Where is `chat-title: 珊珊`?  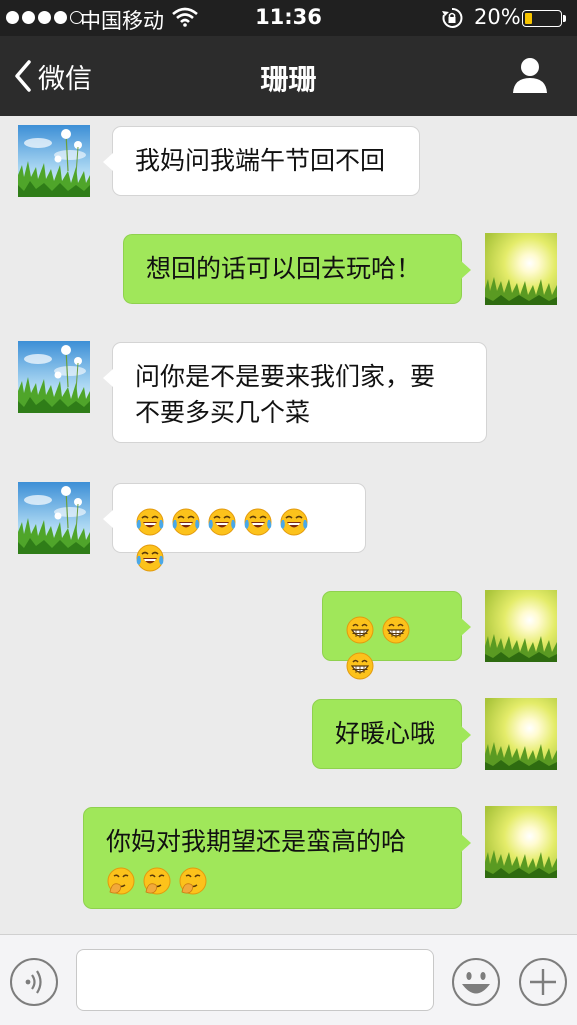
chat-title: 珊珊 is located at coordinates (288, 79).